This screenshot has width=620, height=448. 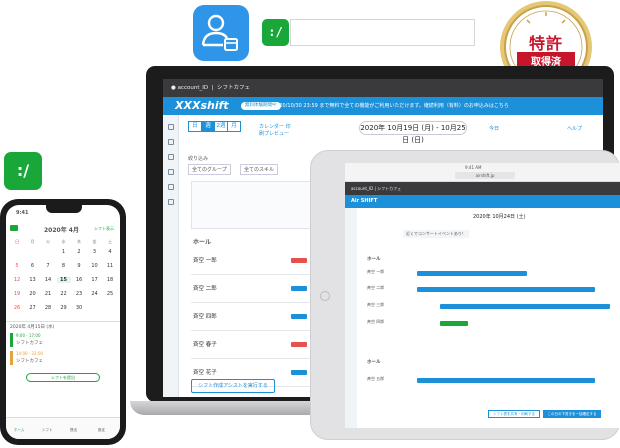 I want to click on tab-month: 月, so click(x=234, y=126).